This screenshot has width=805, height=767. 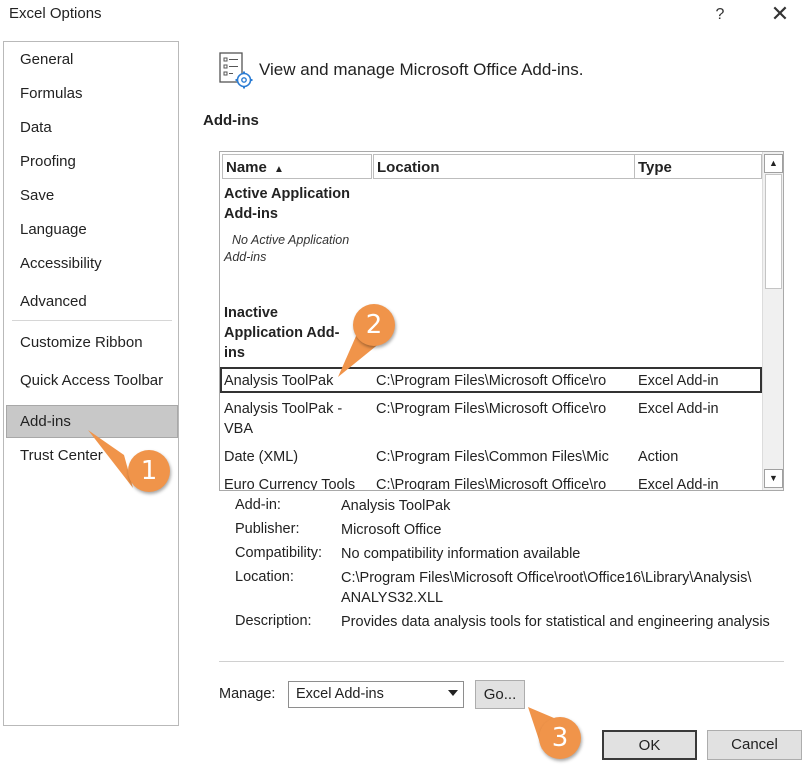 I want to click on callout-1-pointer, so click(x=110, y=459).